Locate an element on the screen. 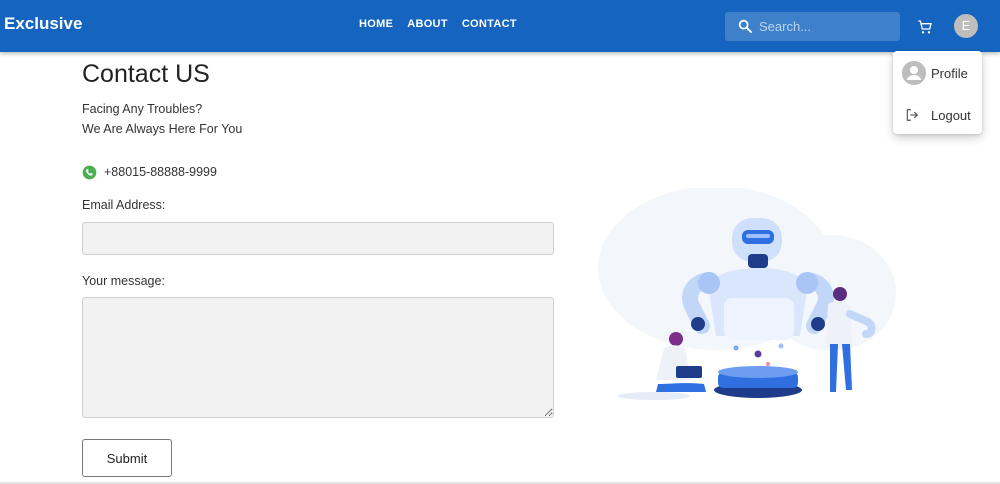 This screenshot has height=484, width=1000. search-input is located at coordinates (826, 26).